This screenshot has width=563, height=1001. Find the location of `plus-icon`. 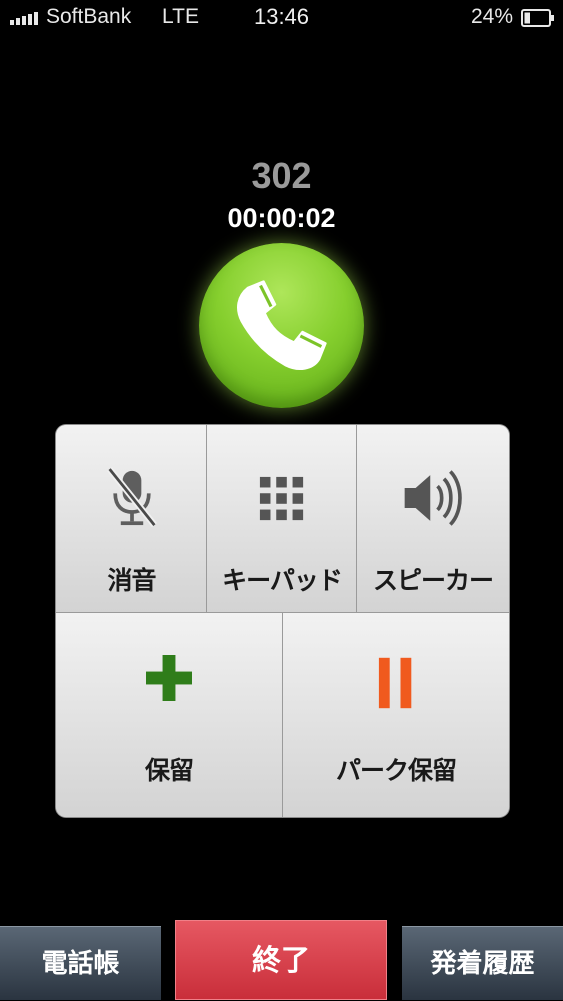

plus-icon is located at coordinates (169, 678).